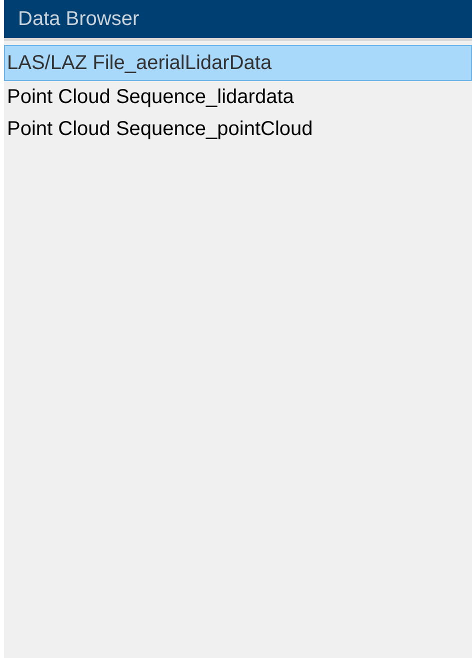  What do you see at coordinates (238, 97) in the screenshot?
I see `list-item: Point Cloud Sequence_lidardata` at bounding box center [238, 97].